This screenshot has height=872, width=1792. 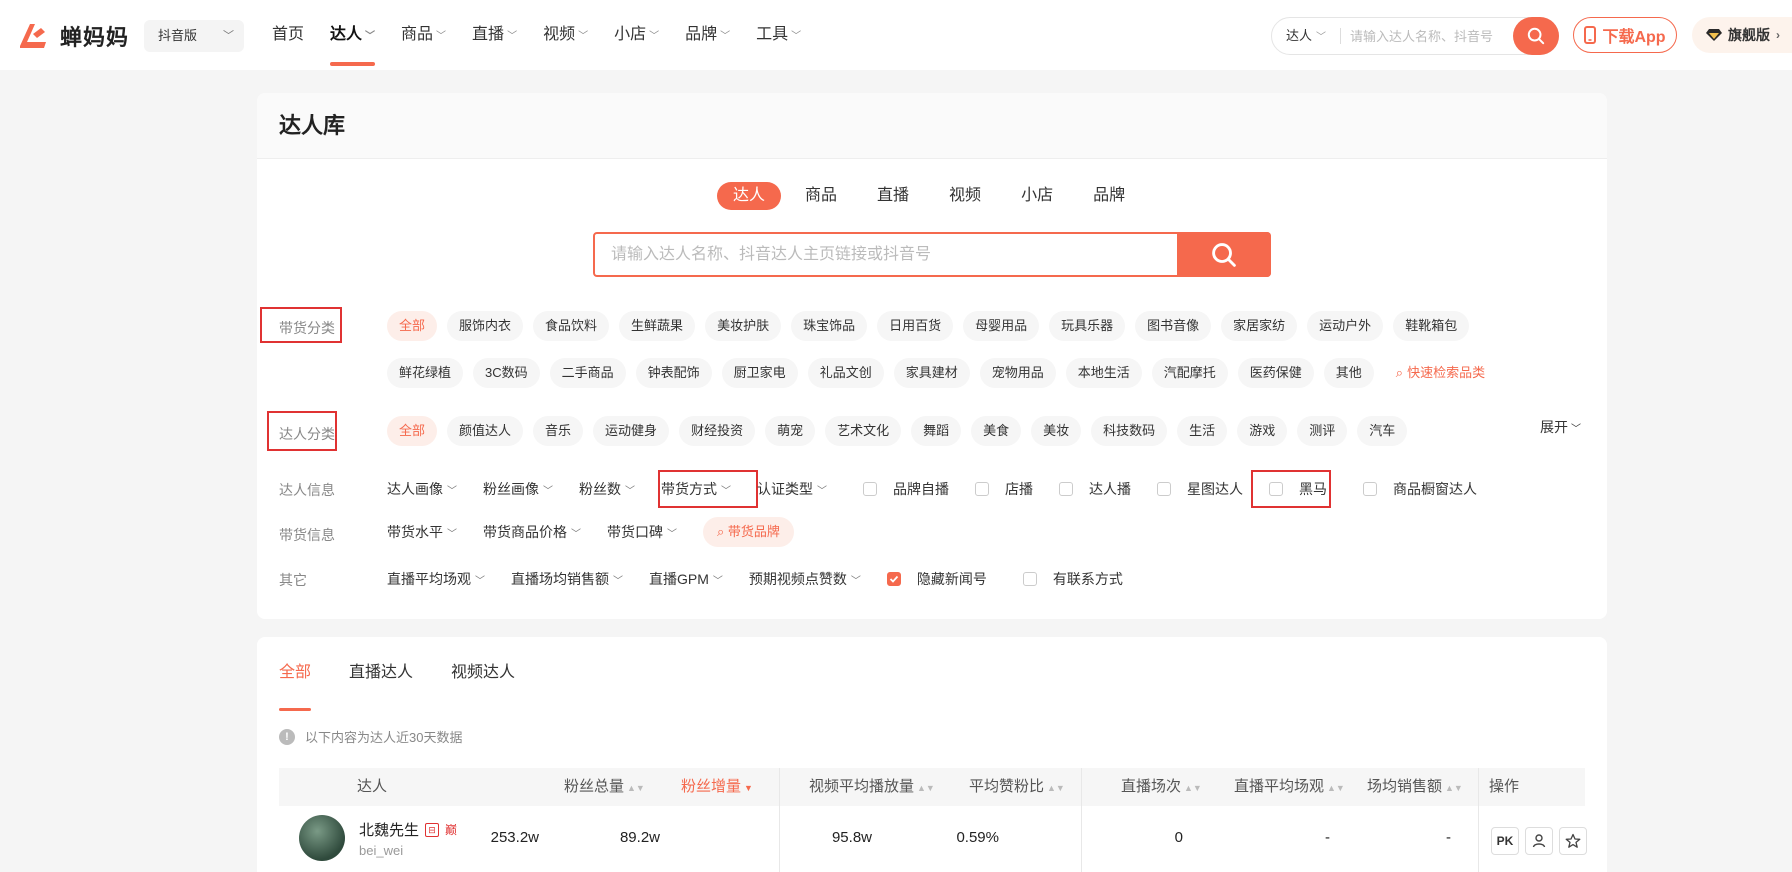 What do you see at coordinates (863, 431) in the screenshot?
I see `chip-influencer-category: 艺术文化` at bounding box center [863, 431].